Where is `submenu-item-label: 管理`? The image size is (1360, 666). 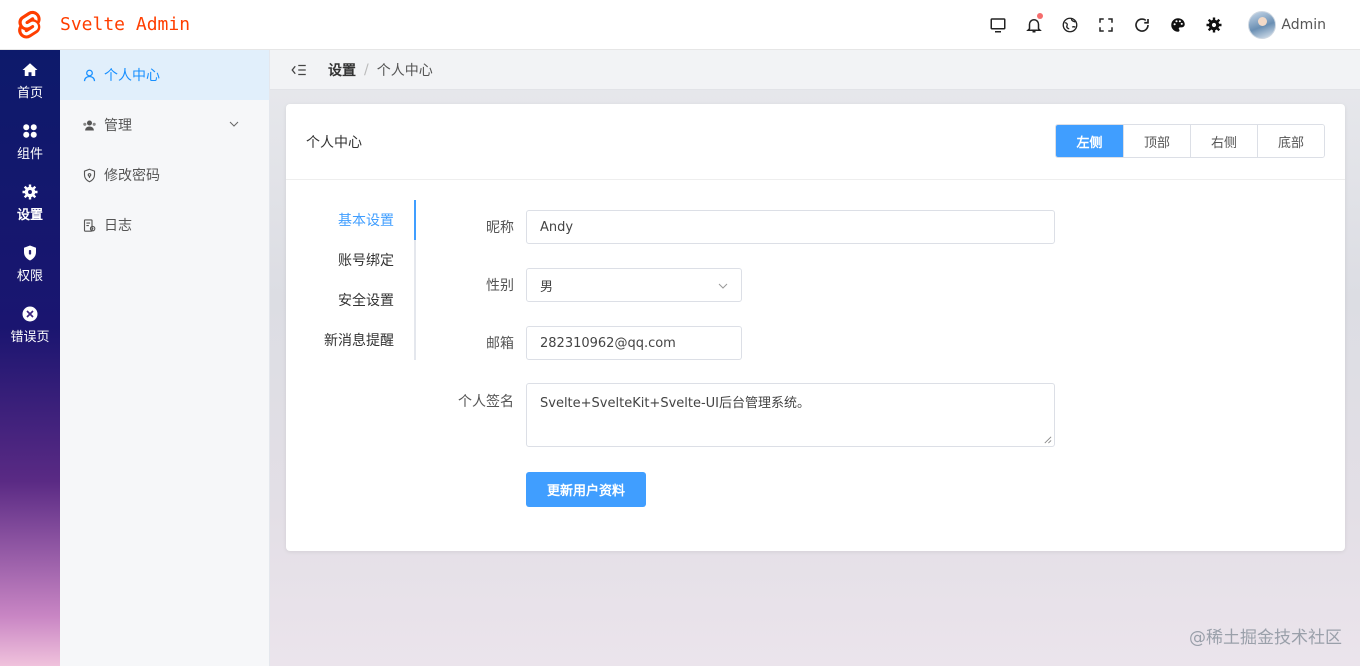
submenu-item-label: 管理 is located at coordinates (118, 126).